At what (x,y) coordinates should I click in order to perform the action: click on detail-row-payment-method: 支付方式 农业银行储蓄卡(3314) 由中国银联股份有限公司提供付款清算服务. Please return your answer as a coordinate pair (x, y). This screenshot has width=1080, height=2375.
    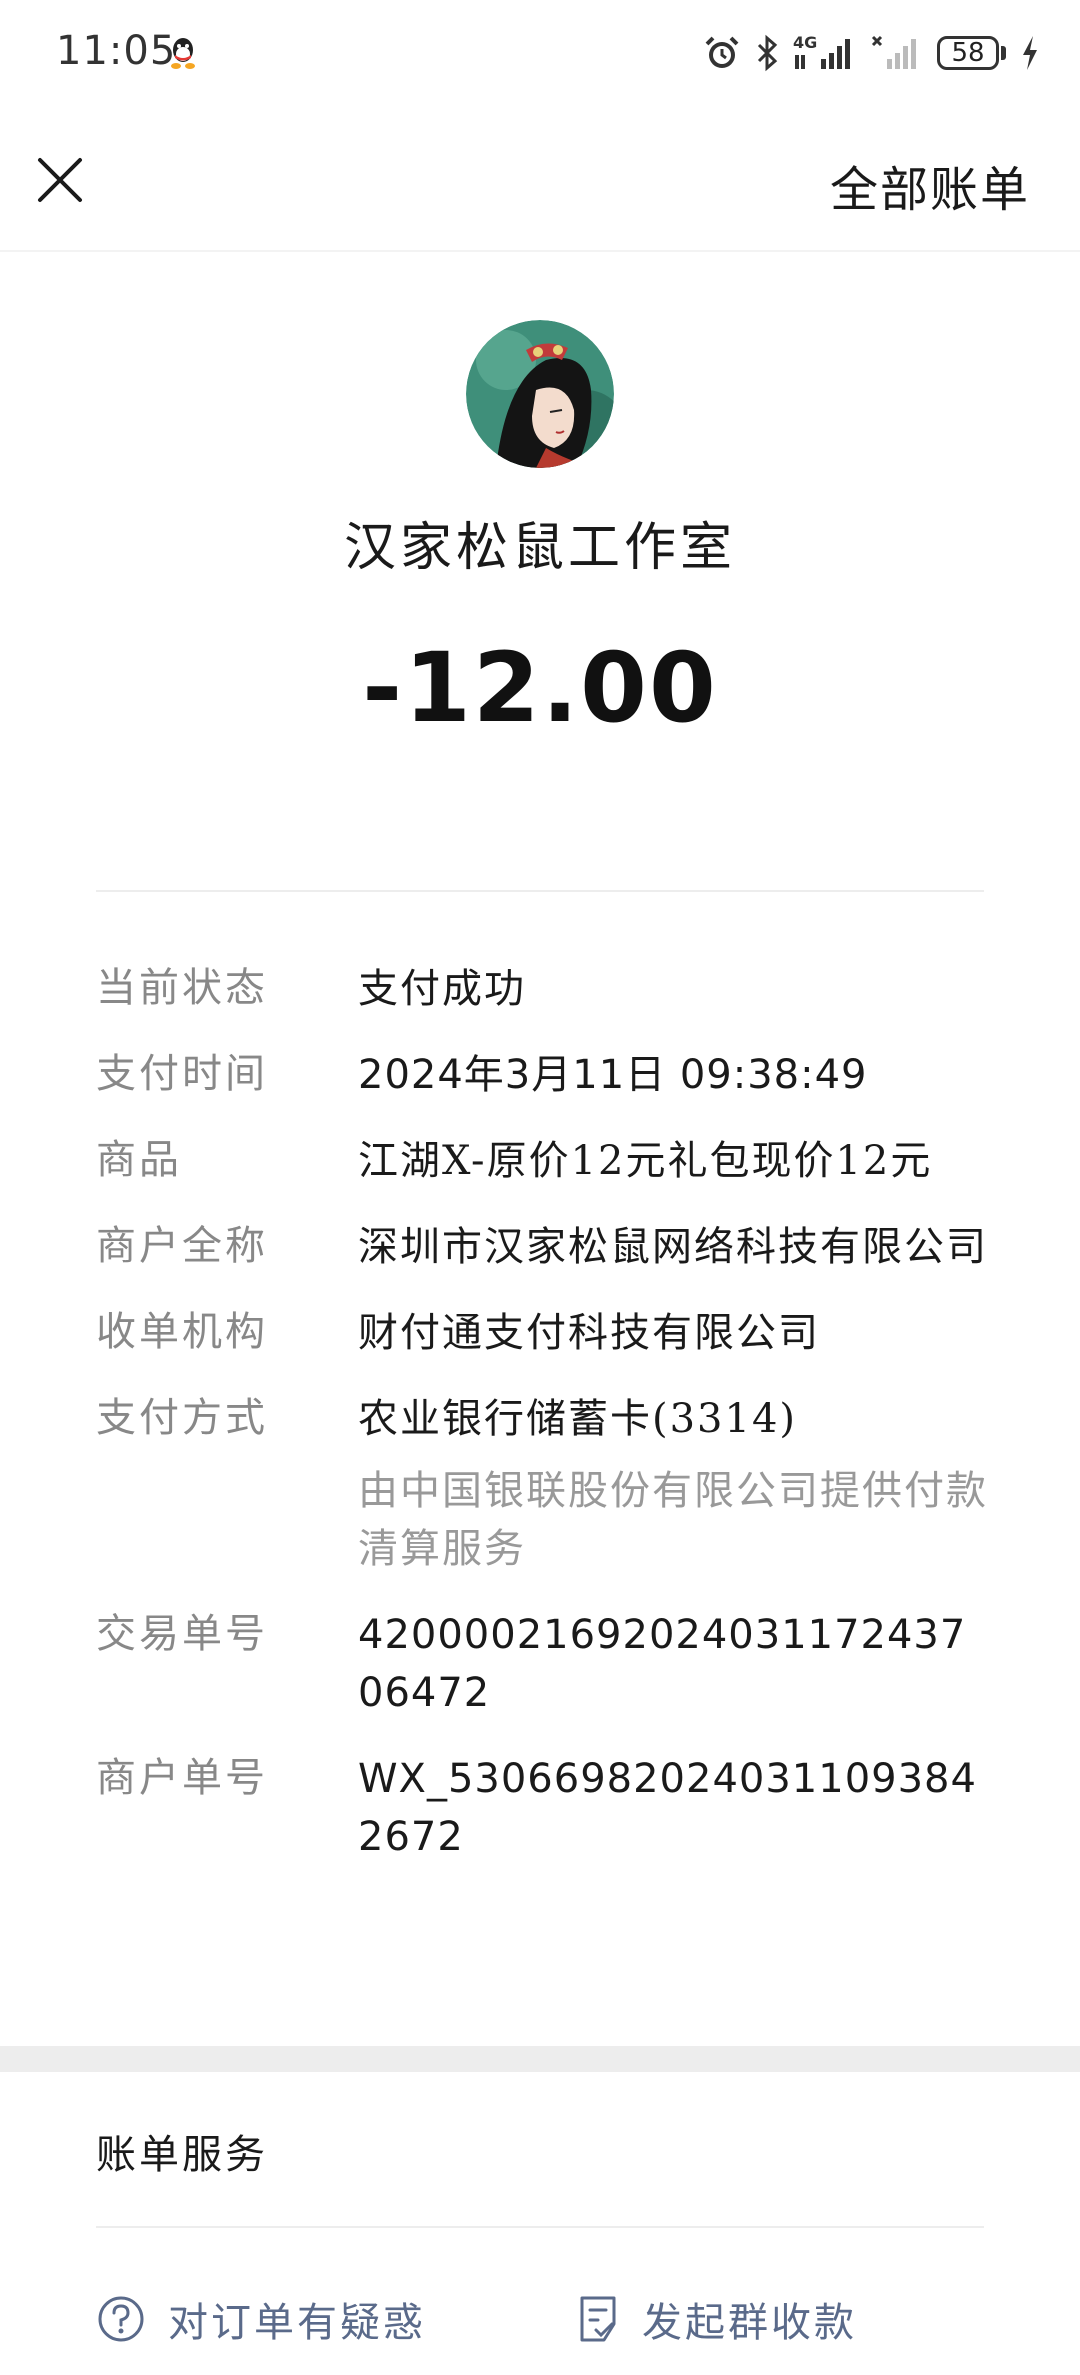
    Looking at the image, I should click on (546, 1484).